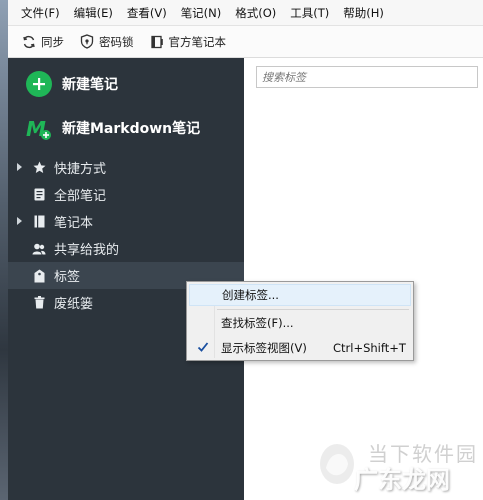 The width and height of the screenshot is (483, 500). Describe the element at coordinates (74, 304) in the screenshot. I see `sidebar-item-label: 废纸篓` at that location.